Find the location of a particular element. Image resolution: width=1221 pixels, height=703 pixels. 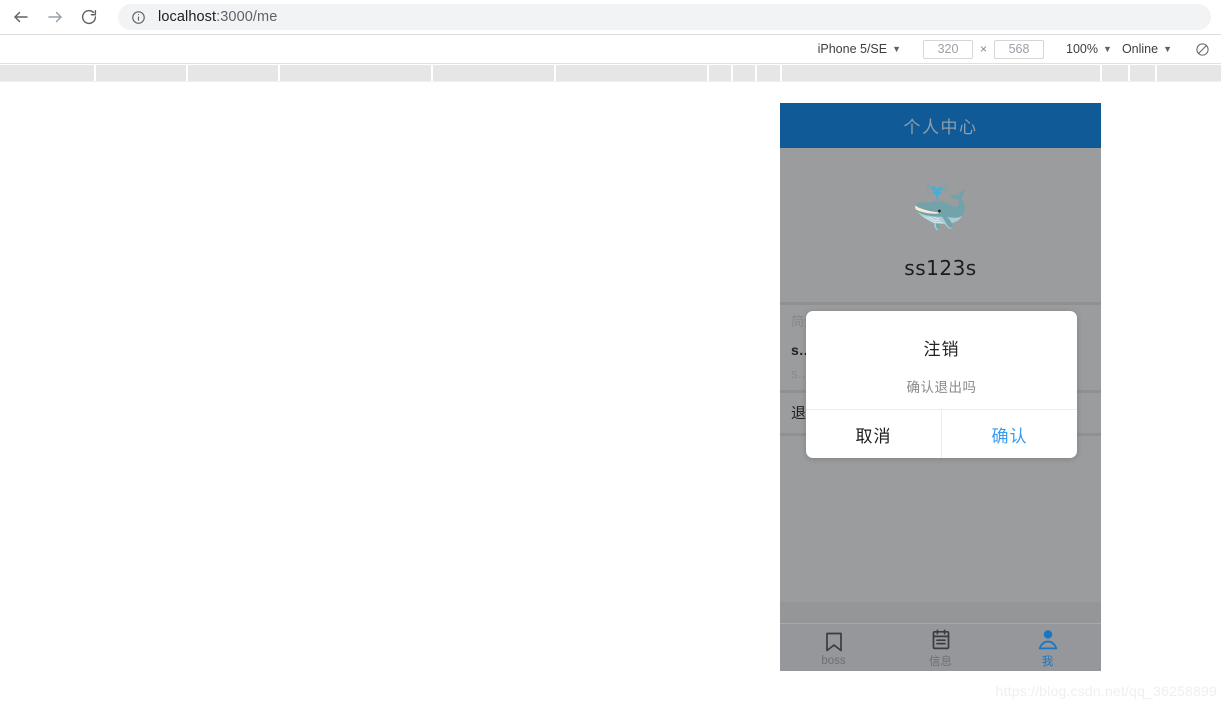

nav-item-messages: 信息 is located at coordinates (940, 647).